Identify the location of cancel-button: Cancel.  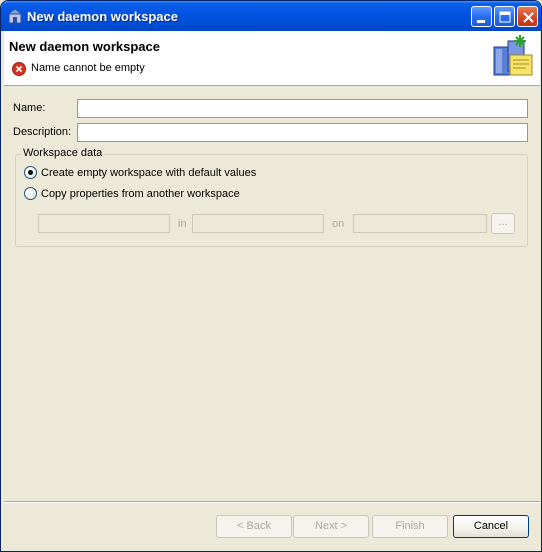
(491, 526).